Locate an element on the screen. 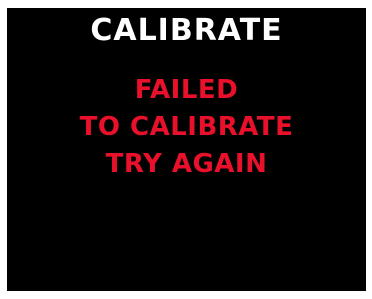 The height and width of the screenshot is (299, 372). screen-title: CALIBRATE is located at coordinates (186, 30).